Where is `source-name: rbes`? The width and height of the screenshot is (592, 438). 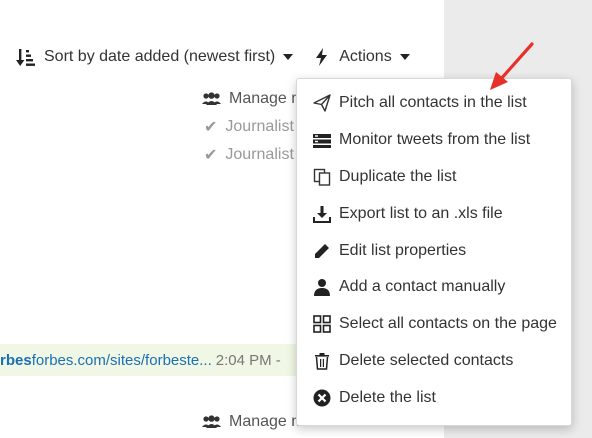 source-name: rbes is located at coordinates (16, 360).